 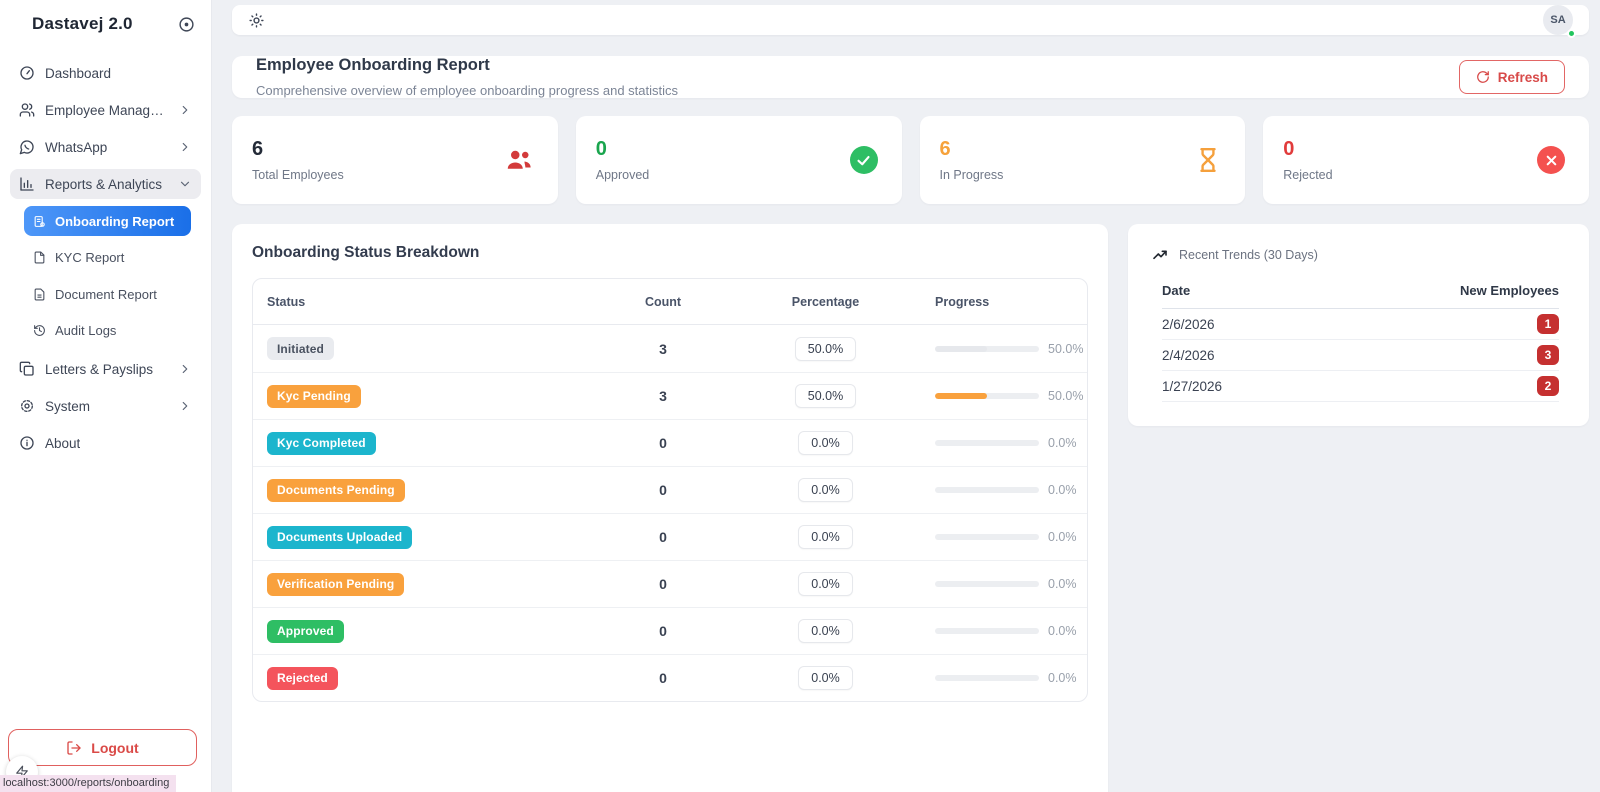 What do you see at coordinates (622, 175) in the screenshot?
I see `stat-label: Approved` at bounding box center [622, 175].